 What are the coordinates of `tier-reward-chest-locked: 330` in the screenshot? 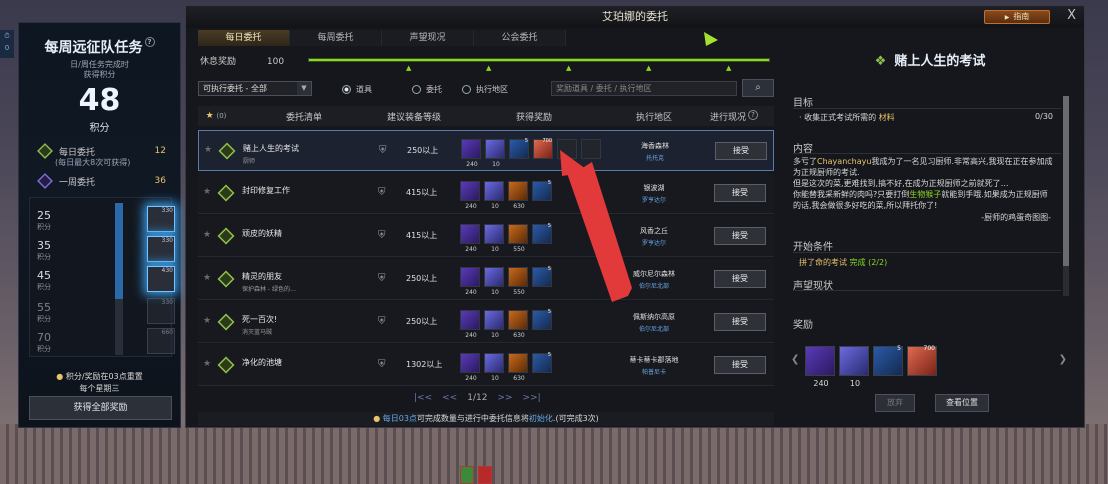 It's located at (161, 311).